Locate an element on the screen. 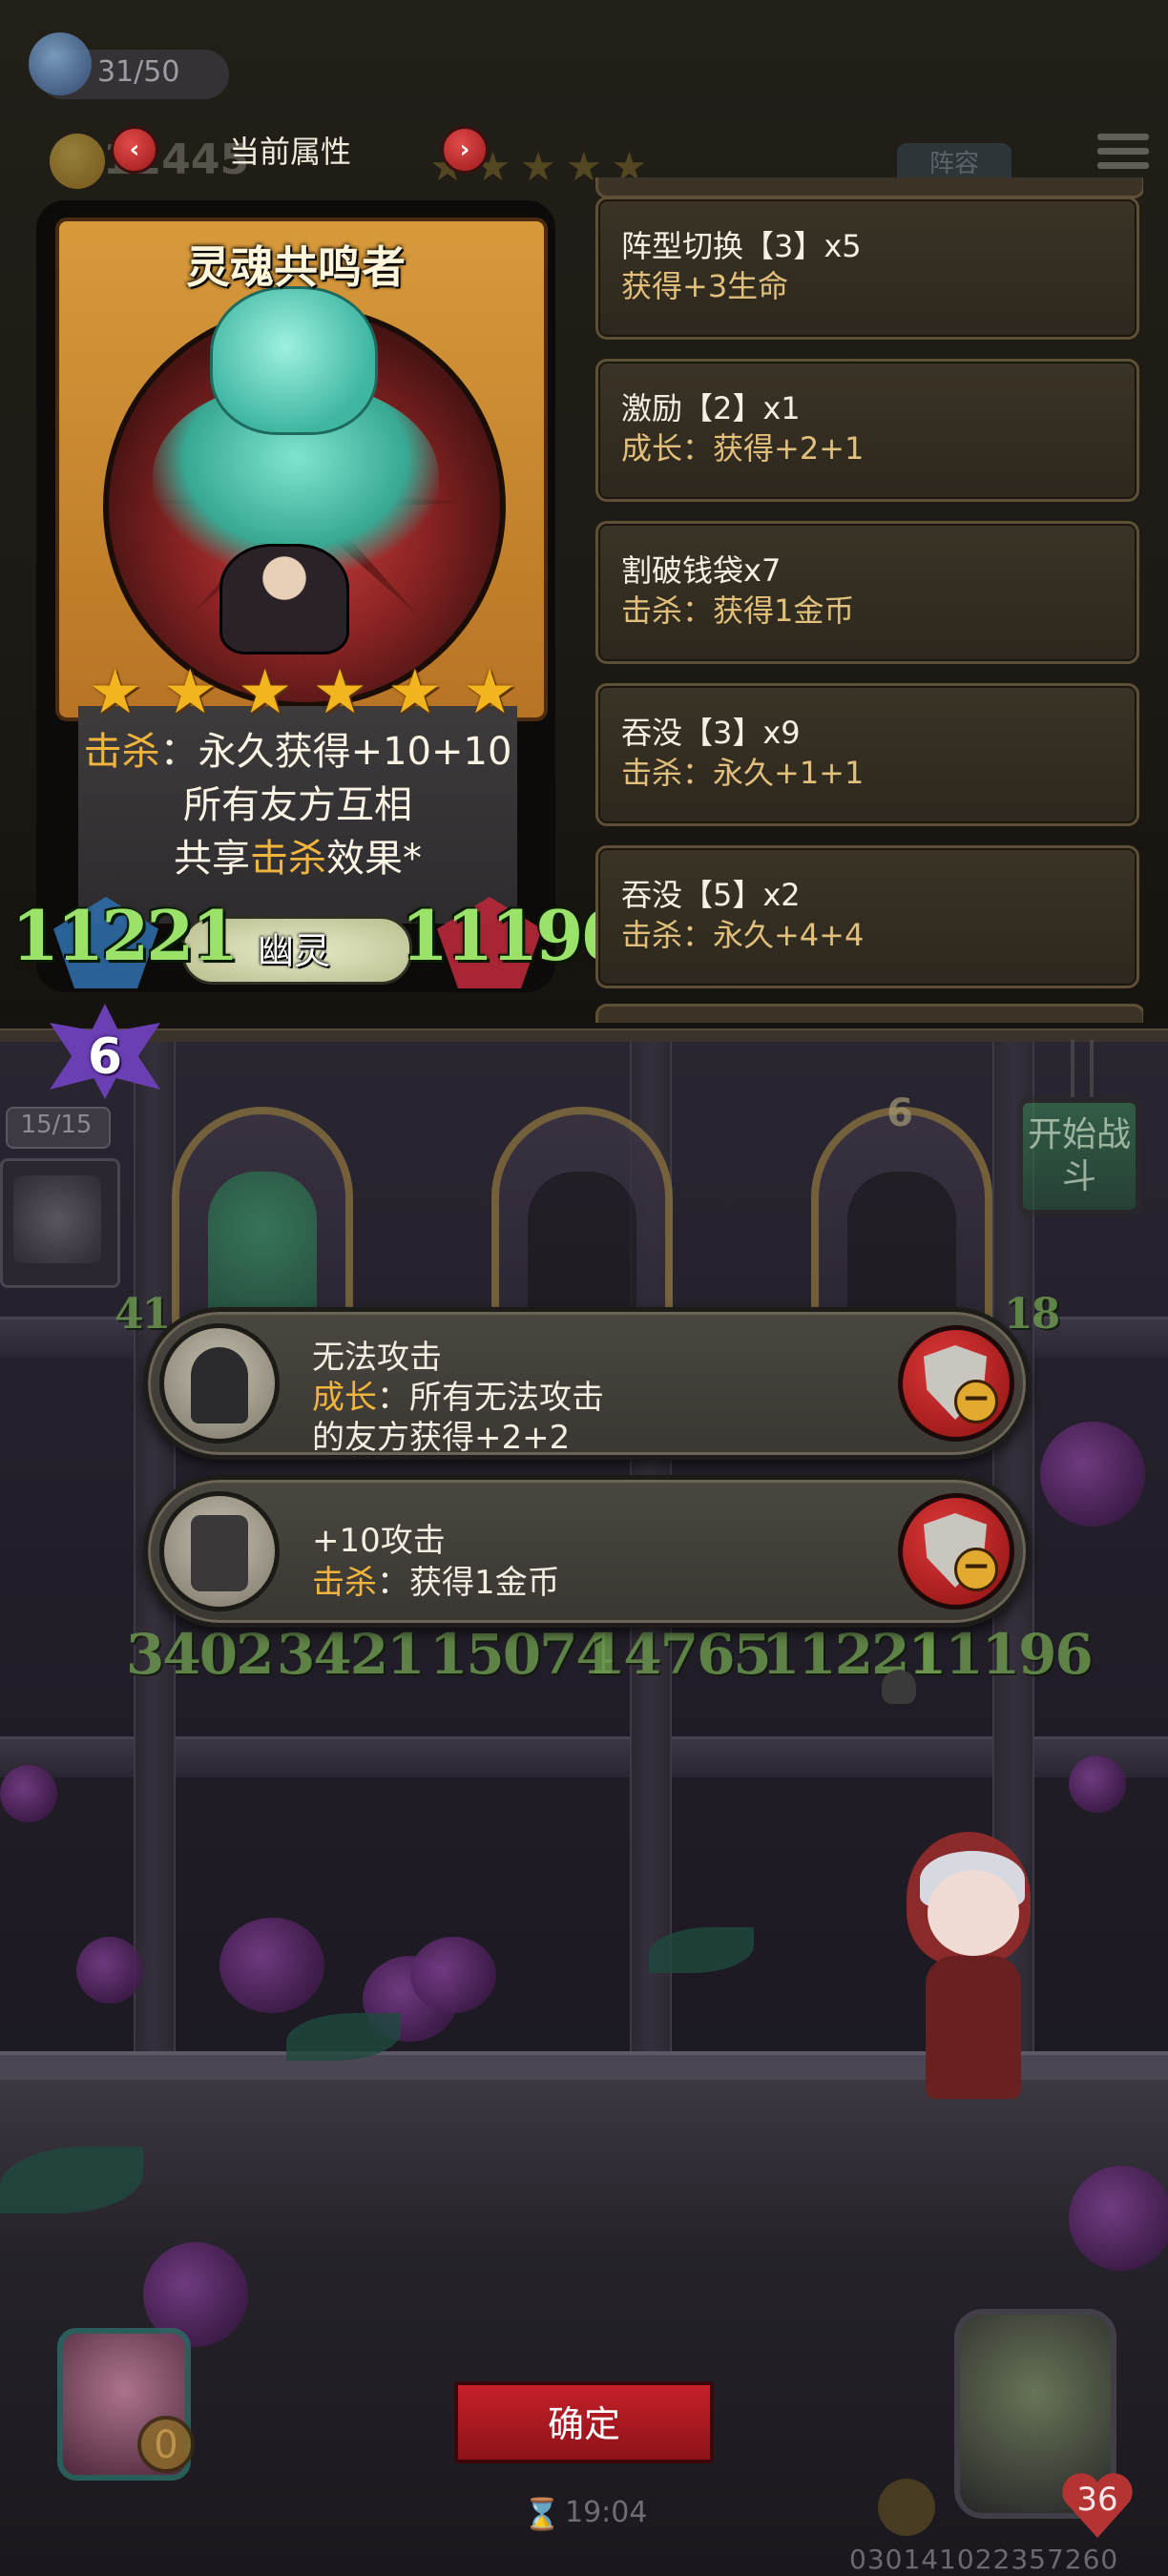 The image size is (1168, 2576). menu-icon is located at coordinates (1123, 154).